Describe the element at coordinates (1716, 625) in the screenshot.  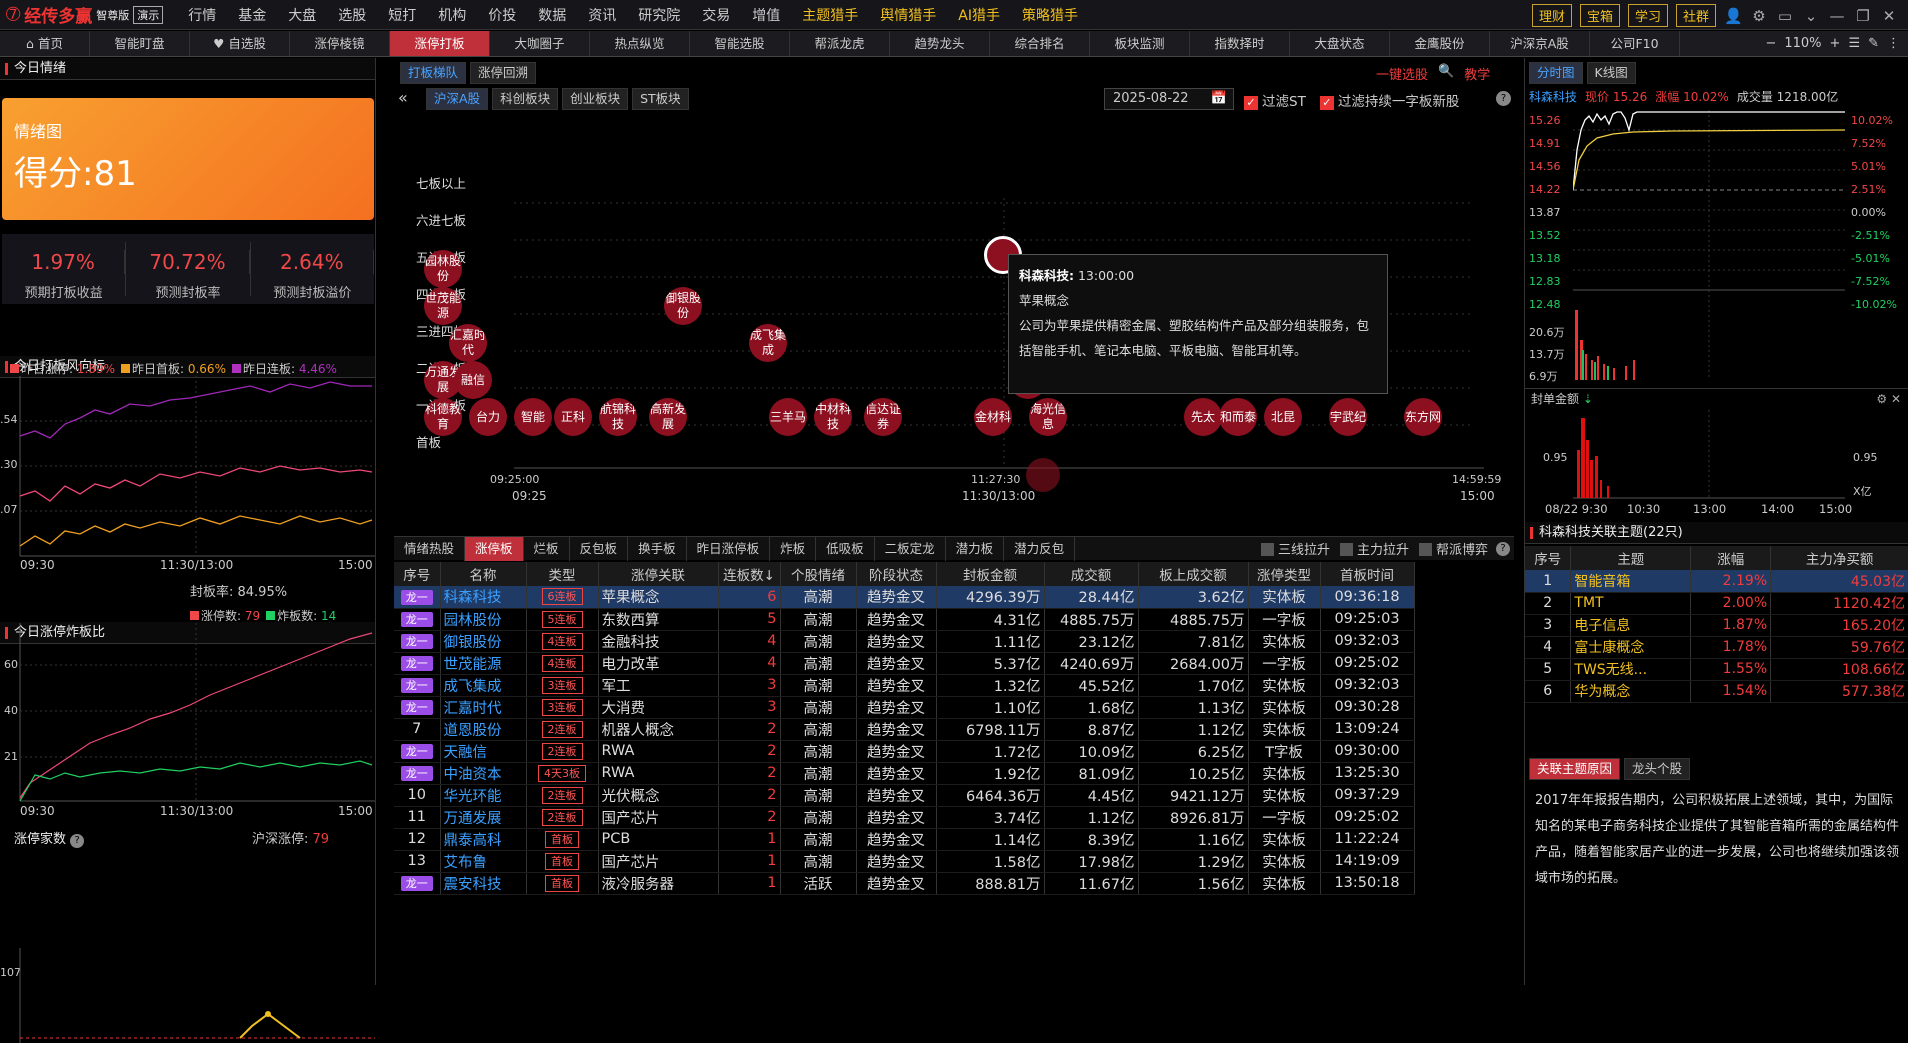
I see `theme-row: 3 电子信息 1.87% 165.20亿` at that location.